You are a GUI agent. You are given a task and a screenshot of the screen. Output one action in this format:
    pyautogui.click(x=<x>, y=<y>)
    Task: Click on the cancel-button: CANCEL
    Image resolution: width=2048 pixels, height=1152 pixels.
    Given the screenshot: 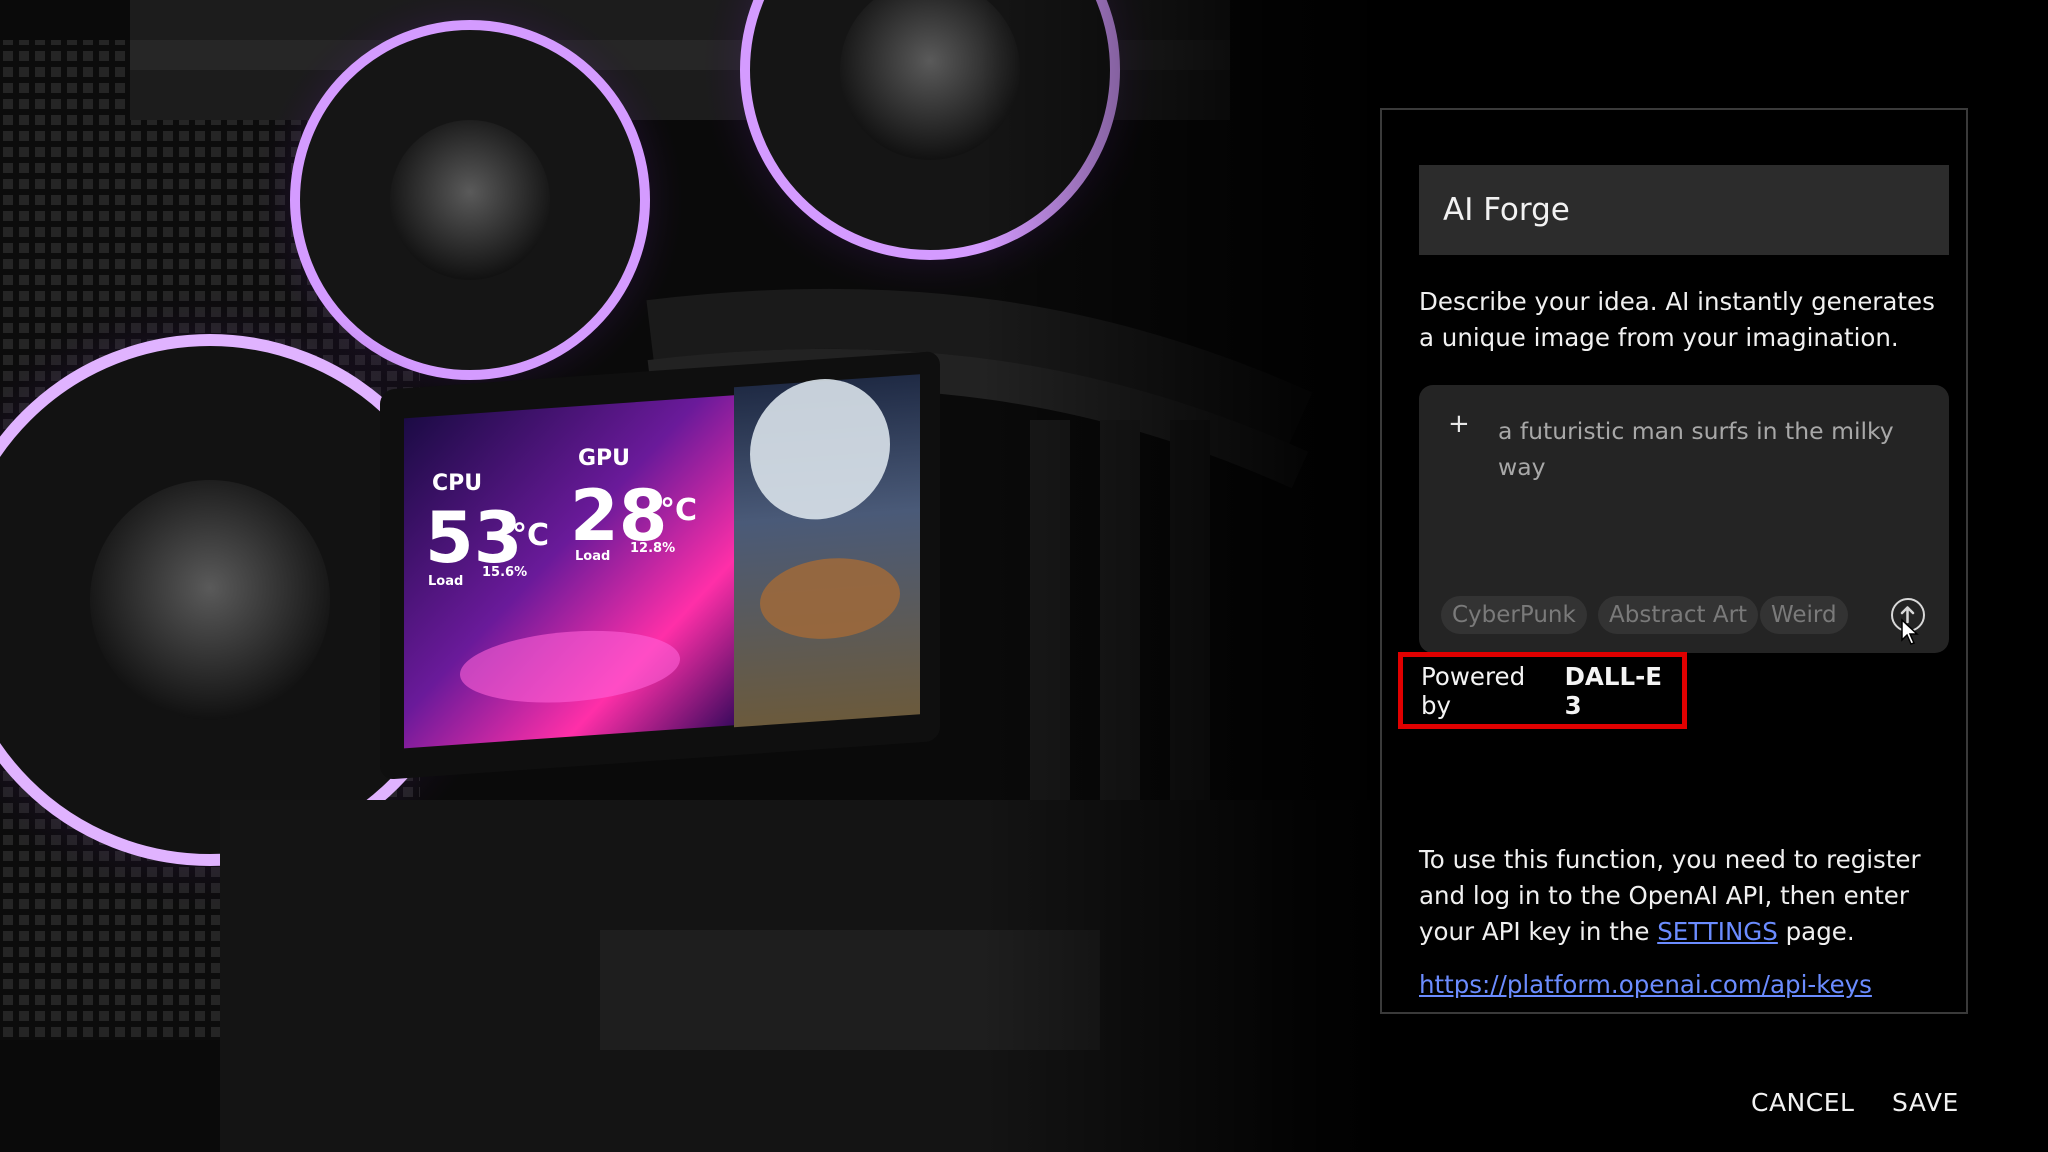 What is the action you would take?
    pyautogui.click(x=1802, y=1102)
    